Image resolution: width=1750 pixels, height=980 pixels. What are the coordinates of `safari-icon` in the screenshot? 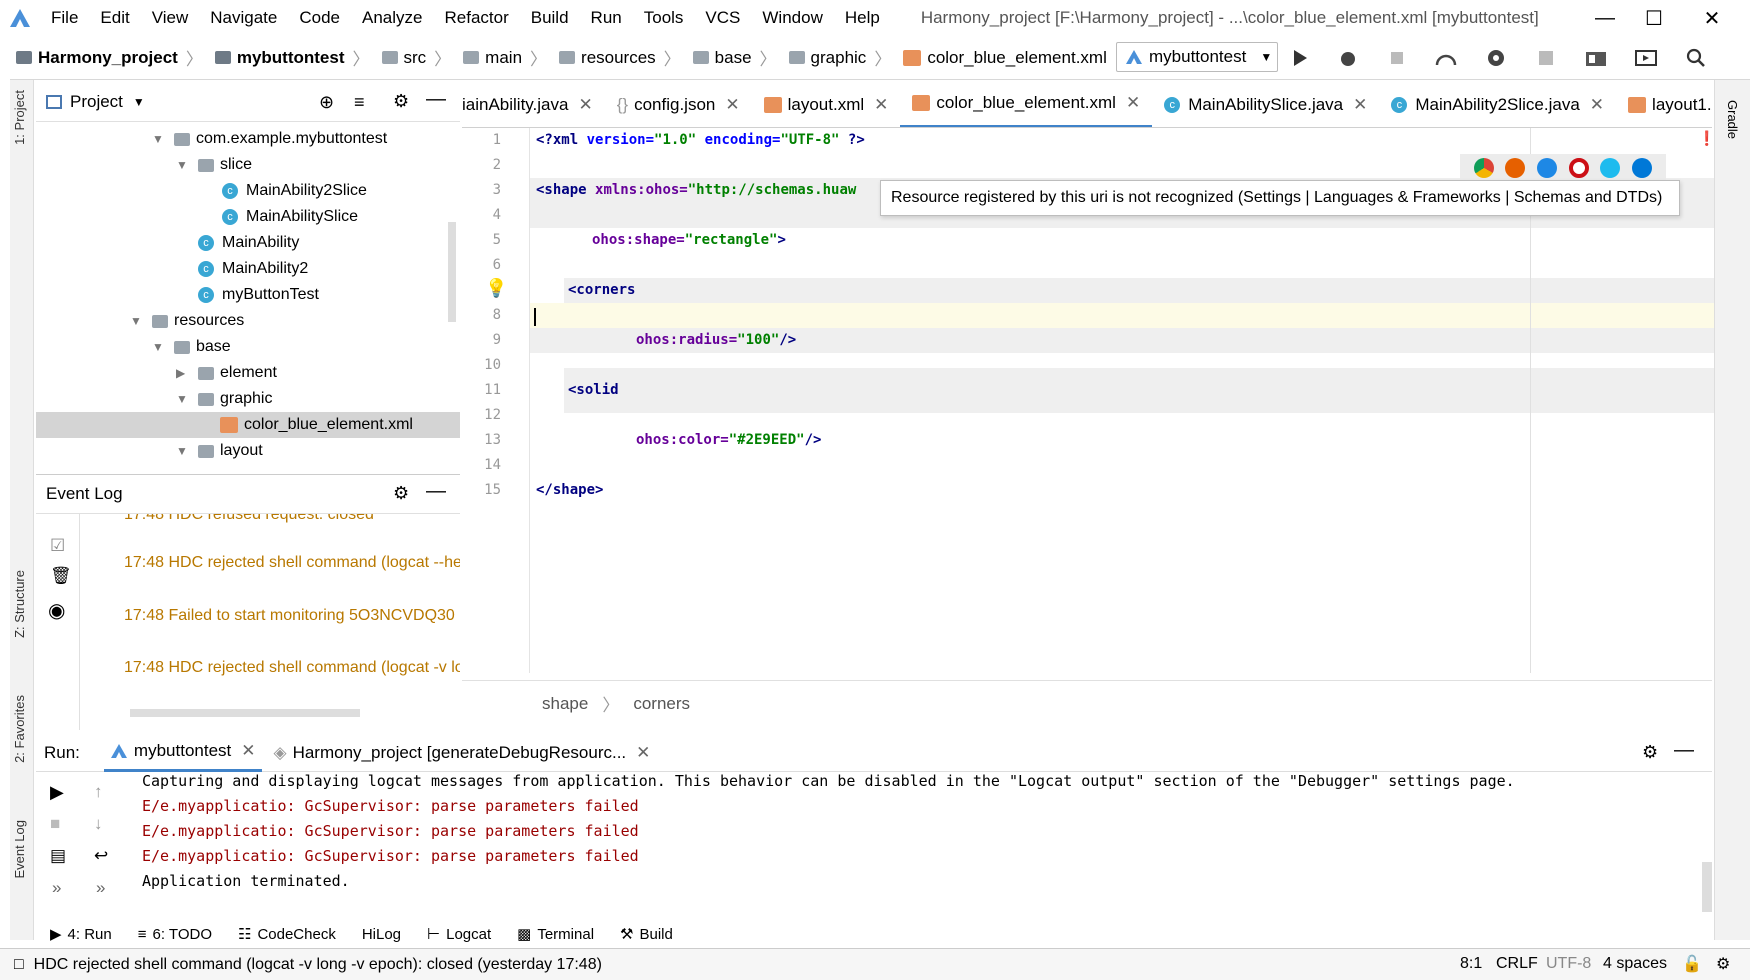 It's located at (1547, 168).